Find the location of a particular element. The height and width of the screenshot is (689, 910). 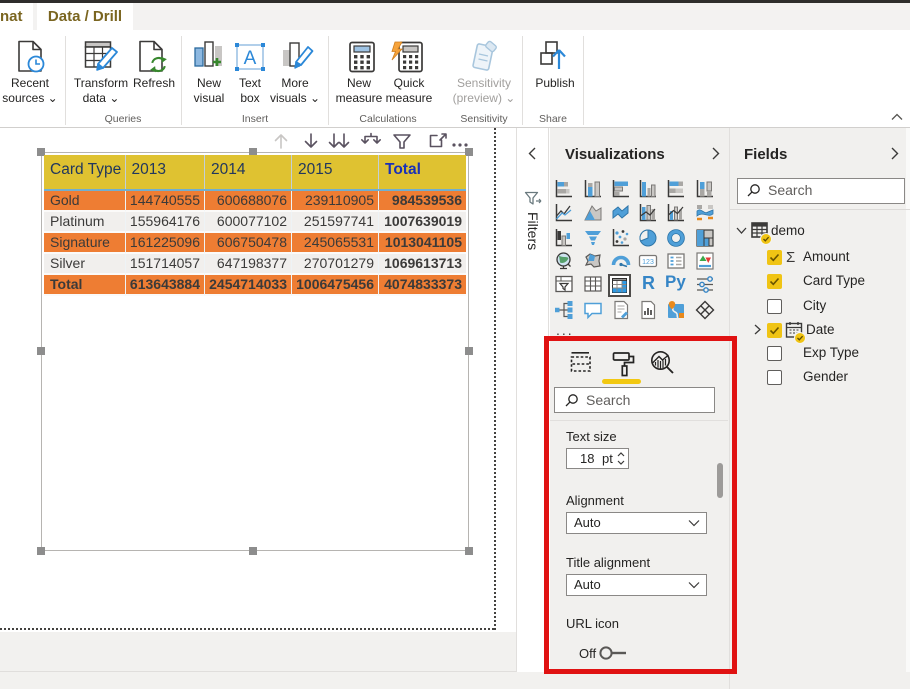

svg-text: A is located at coordinates (250, 58).